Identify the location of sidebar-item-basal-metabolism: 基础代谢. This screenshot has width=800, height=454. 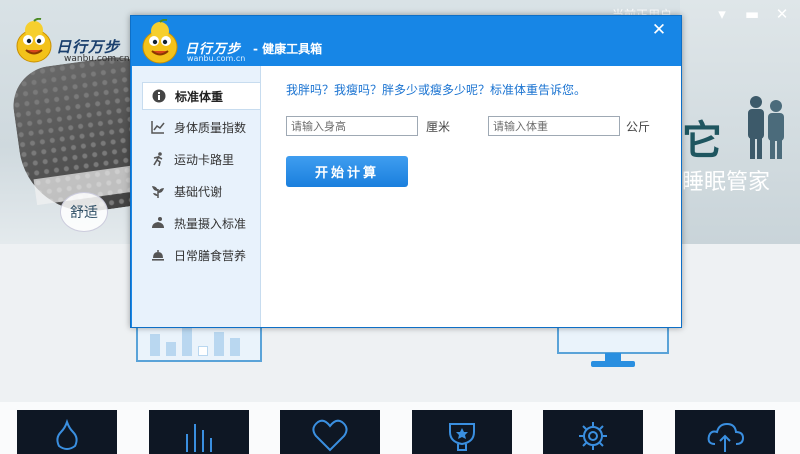
(201, 191).